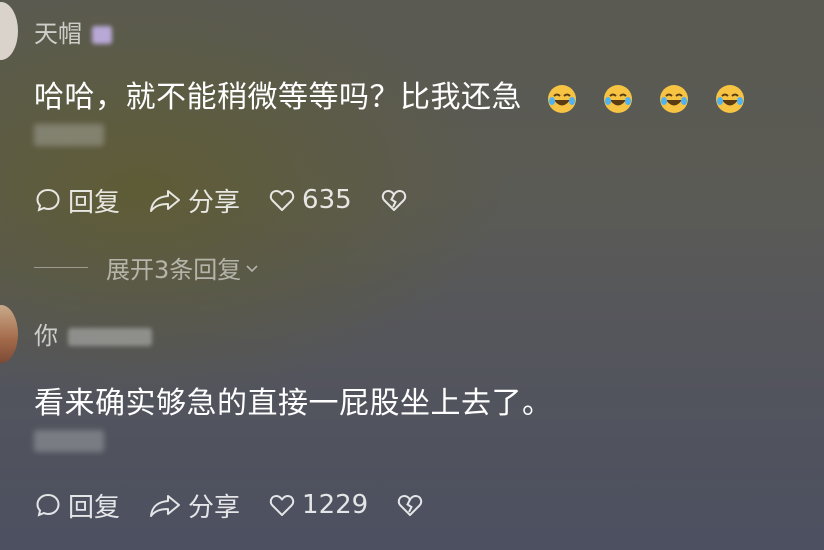  What do you see at coordinates (293, 403) in the screenshot?
I see `comment-text-content: 看来确实够急的直接一屁股坐上去了。` at bounding box center [293, 403].